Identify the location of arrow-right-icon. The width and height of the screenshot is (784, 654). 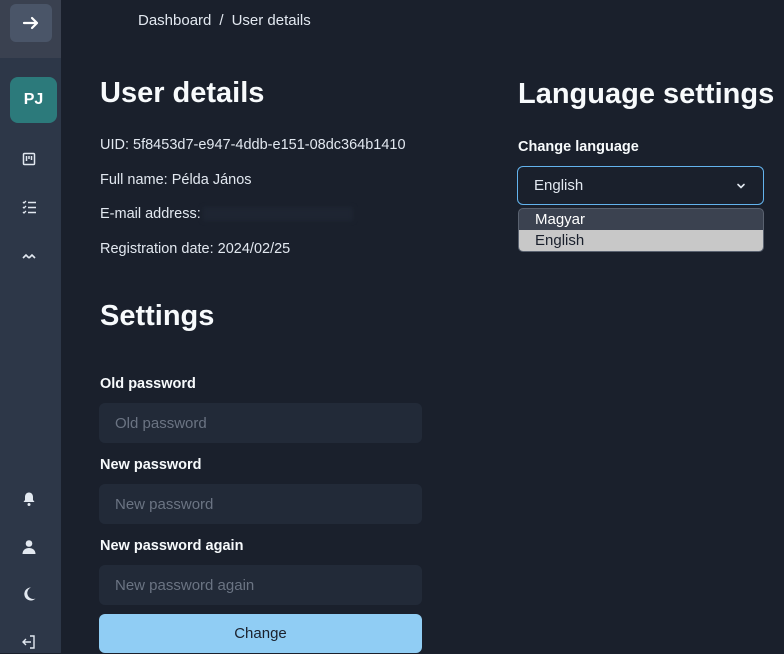
(30, 23).